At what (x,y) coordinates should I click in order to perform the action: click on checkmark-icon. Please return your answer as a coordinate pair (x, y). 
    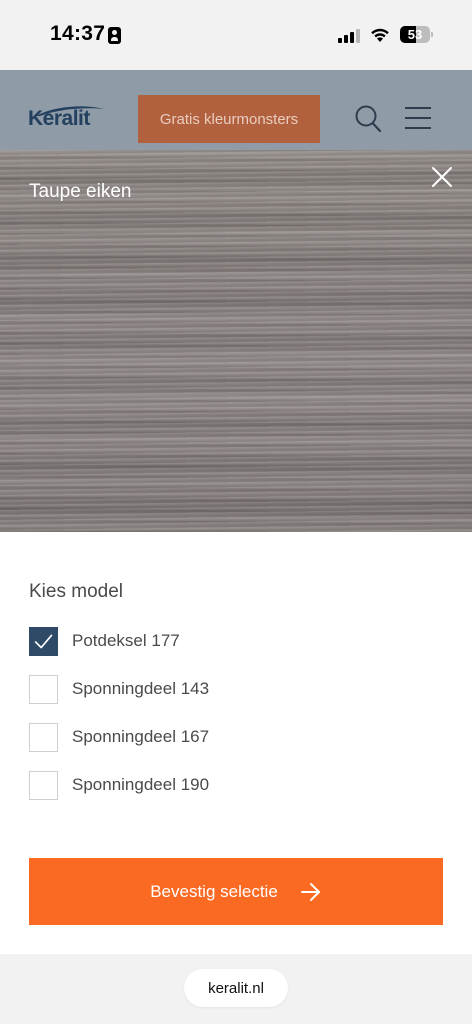
    Looking at the image, I should click on (43, 641).